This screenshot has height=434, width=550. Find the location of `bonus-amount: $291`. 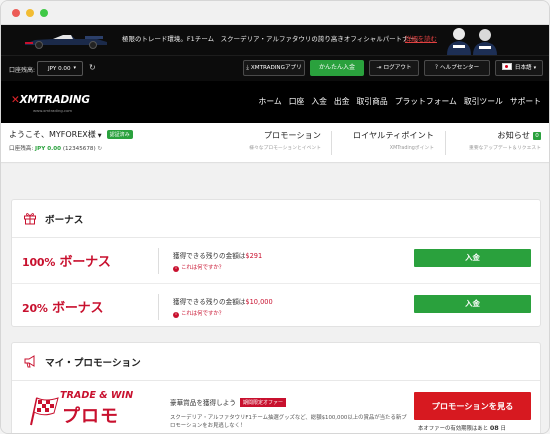

bonus-amount: $291 is located at coordinates (254, 256).